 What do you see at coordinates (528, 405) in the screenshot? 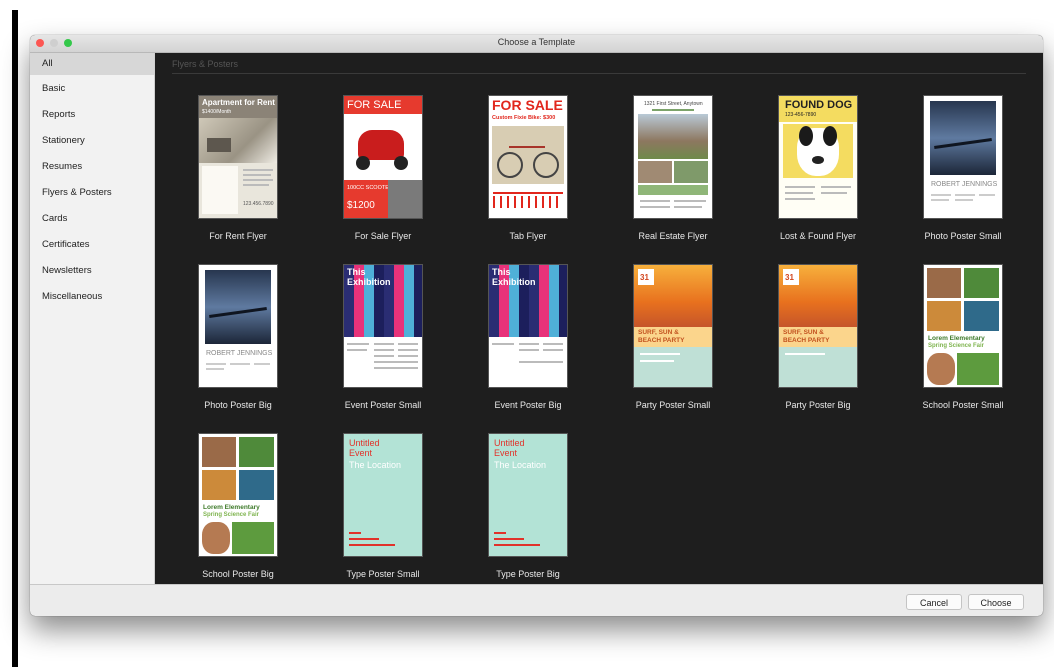
I see `template-label: Event Poster Big` at bounding box center [528, 405].